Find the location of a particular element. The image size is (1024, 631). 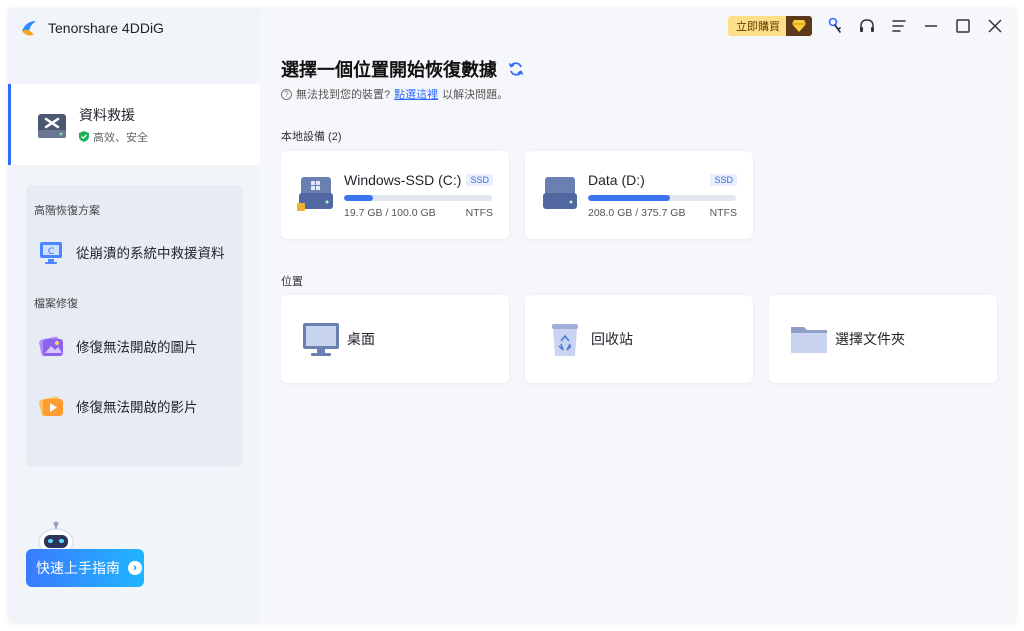

sidebar-item-crash-recovery: C 從崩潰的系統中救援資料 is located at coordinates (130, 252).